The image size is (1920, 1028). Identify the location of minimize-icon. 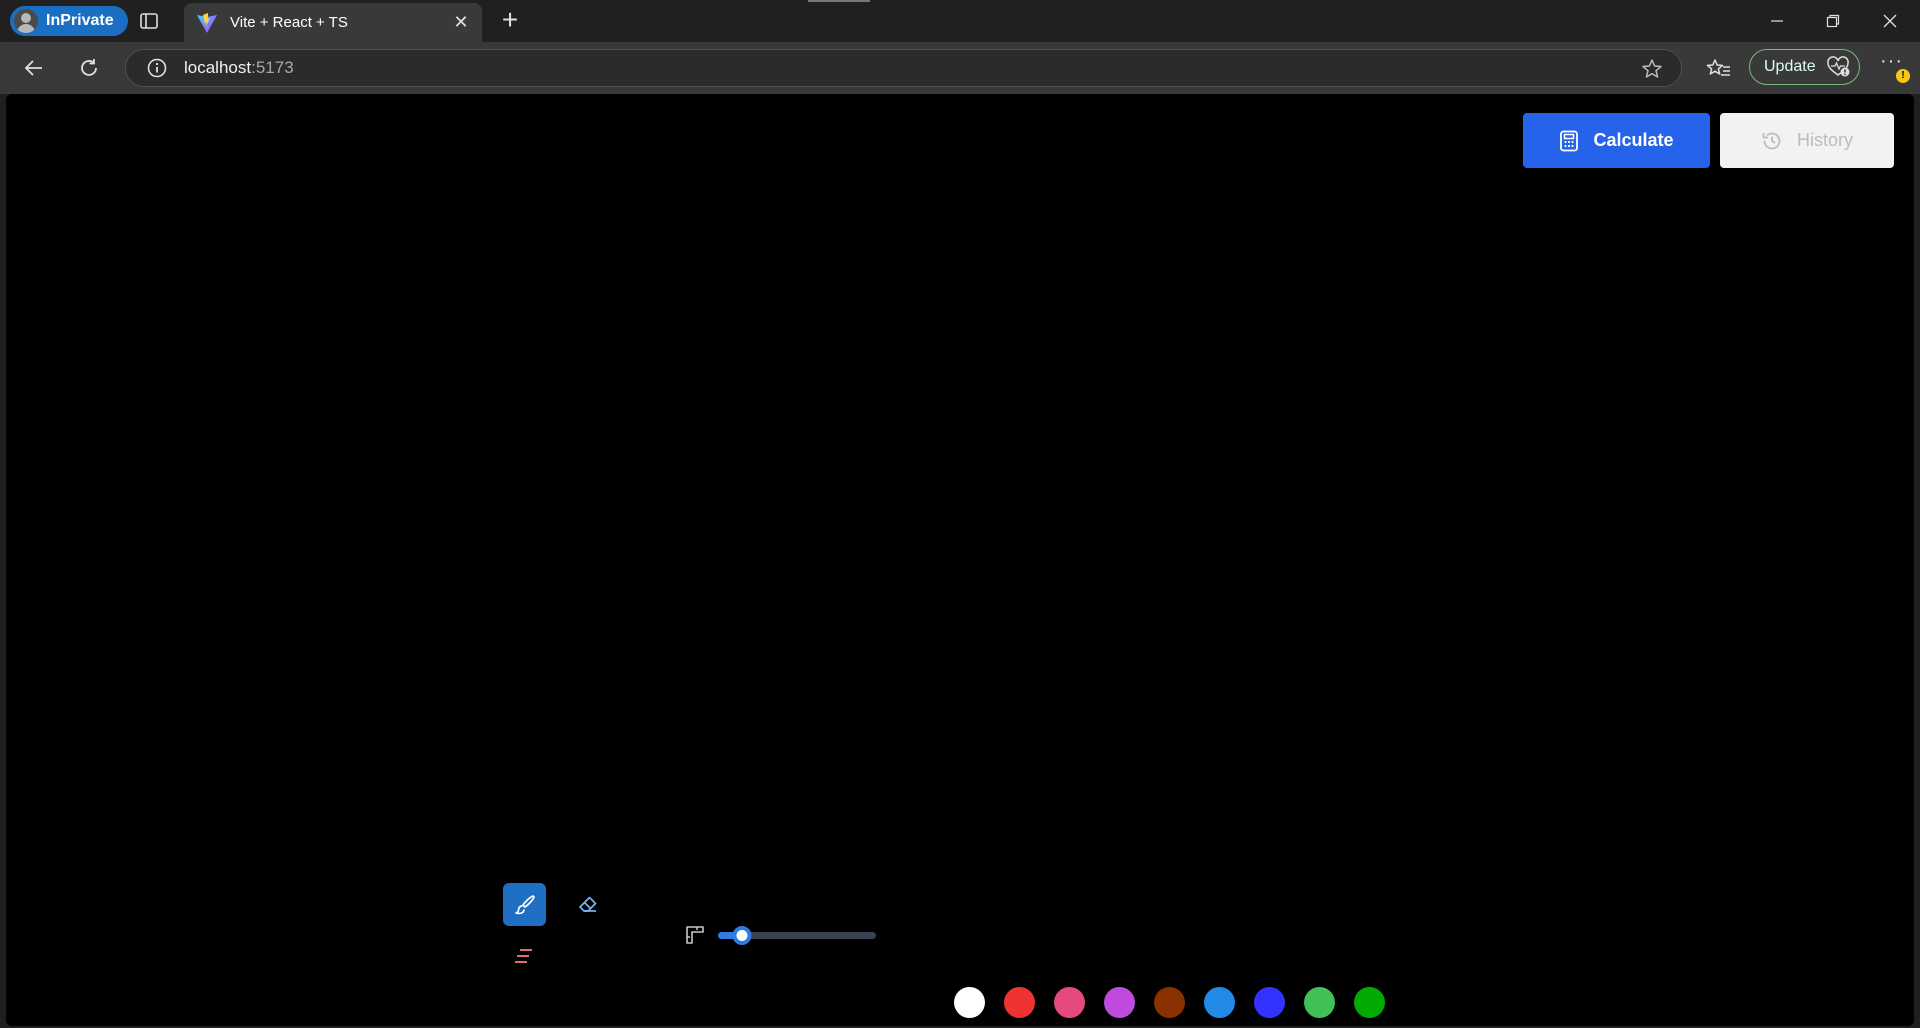
(1777, 21).